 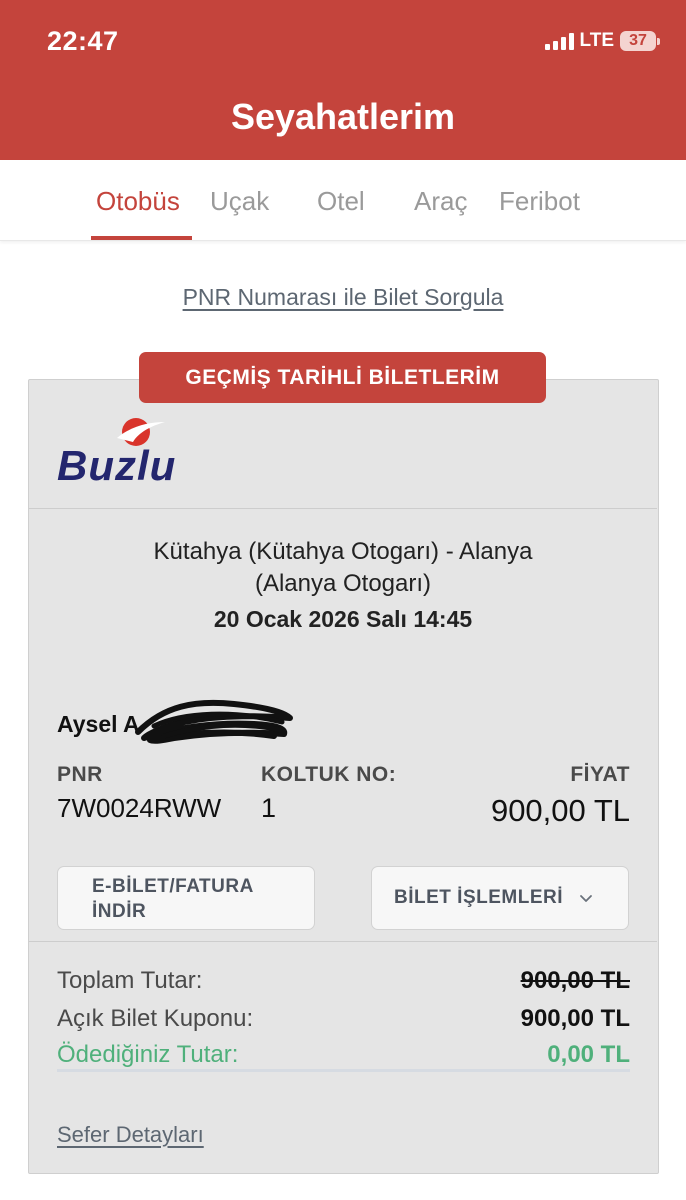 What do you see at coordinates (343, 551) in the screenshot?
I see `route-line-1: Kütahya (Kütahya Otogarı) - Alanya` at bounding box center [343, 551].